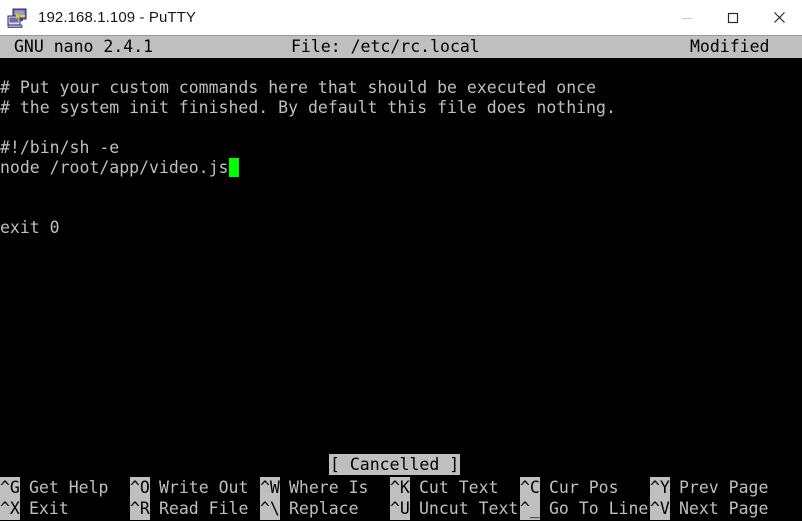  Describe the element at coordinates (469, 509) in the screenshot. I see `shortcut-label-uncut-text: Uncut Text` at that location.